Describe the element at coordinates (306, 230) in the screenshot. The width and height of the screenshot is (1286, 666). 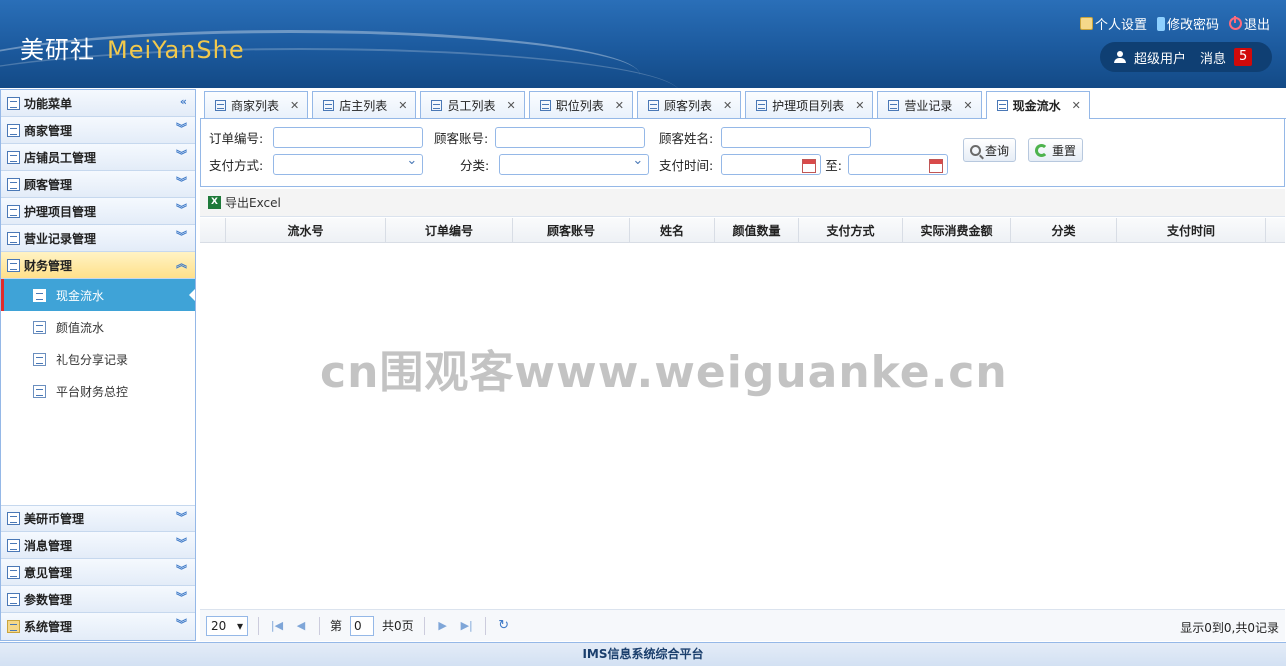
I see `column-header: 流水号` at that location.